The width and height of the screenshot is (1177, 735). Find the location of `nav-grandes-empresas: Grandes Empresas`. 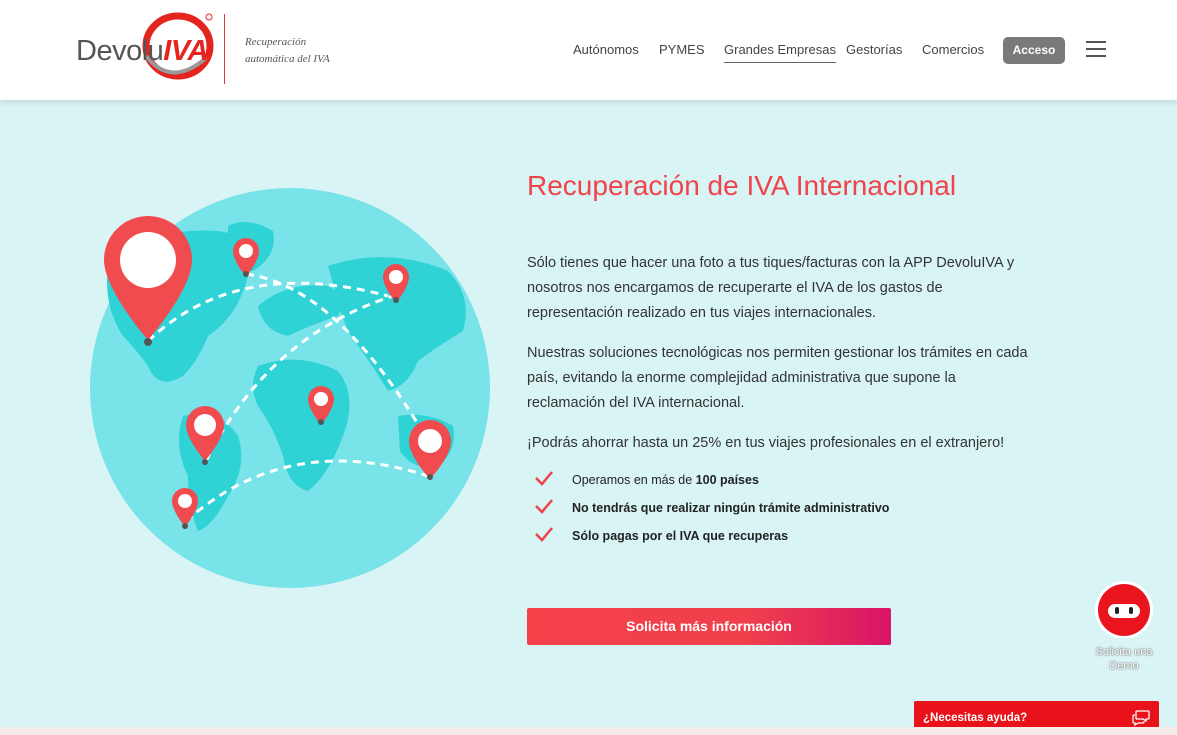

nav-grandes-empresas: Grandes Empresas is located at coordinates (780, 52).